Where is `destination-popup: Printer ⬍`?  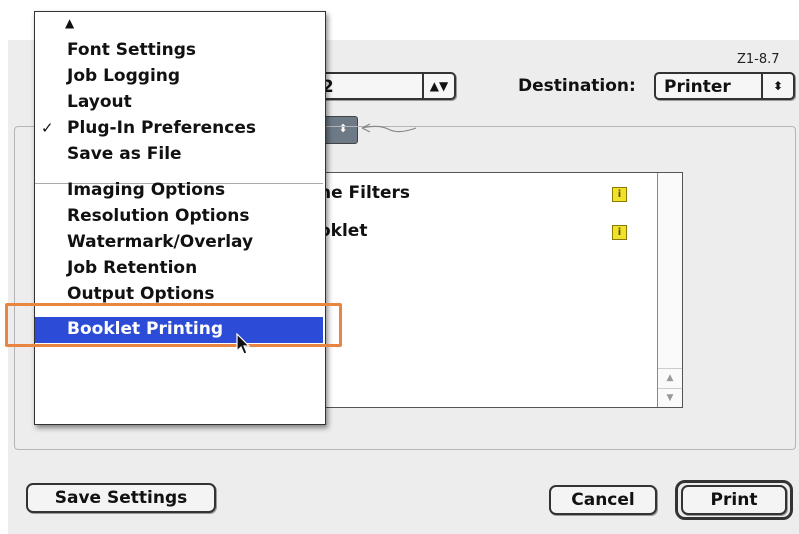
destination-popup: Printer ⬍ is located at coordinates (724, 86).